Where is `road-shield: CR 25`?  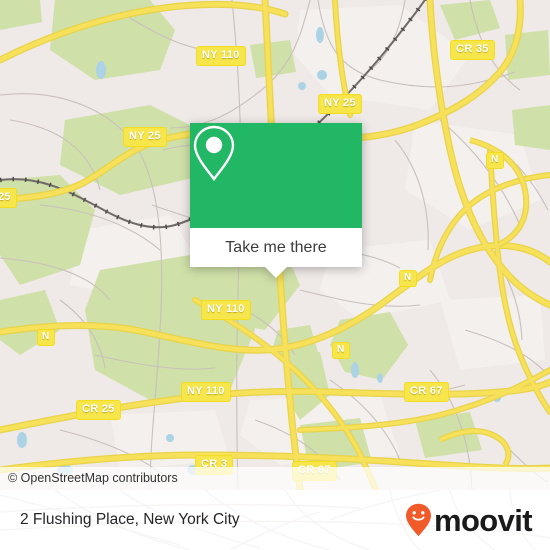 road-shield: CR 25 is located at coordinates (98, 410).